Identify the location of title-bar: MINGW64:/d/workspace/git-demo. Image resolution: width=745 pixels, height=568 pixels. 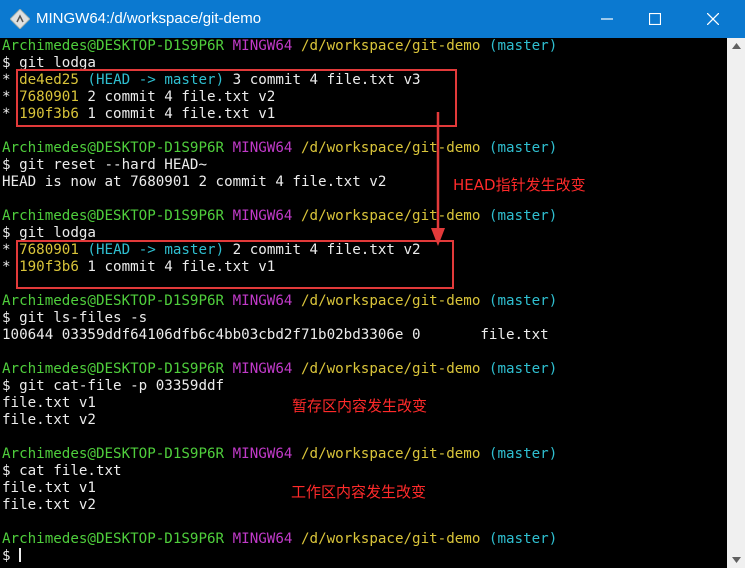
(372, 19).